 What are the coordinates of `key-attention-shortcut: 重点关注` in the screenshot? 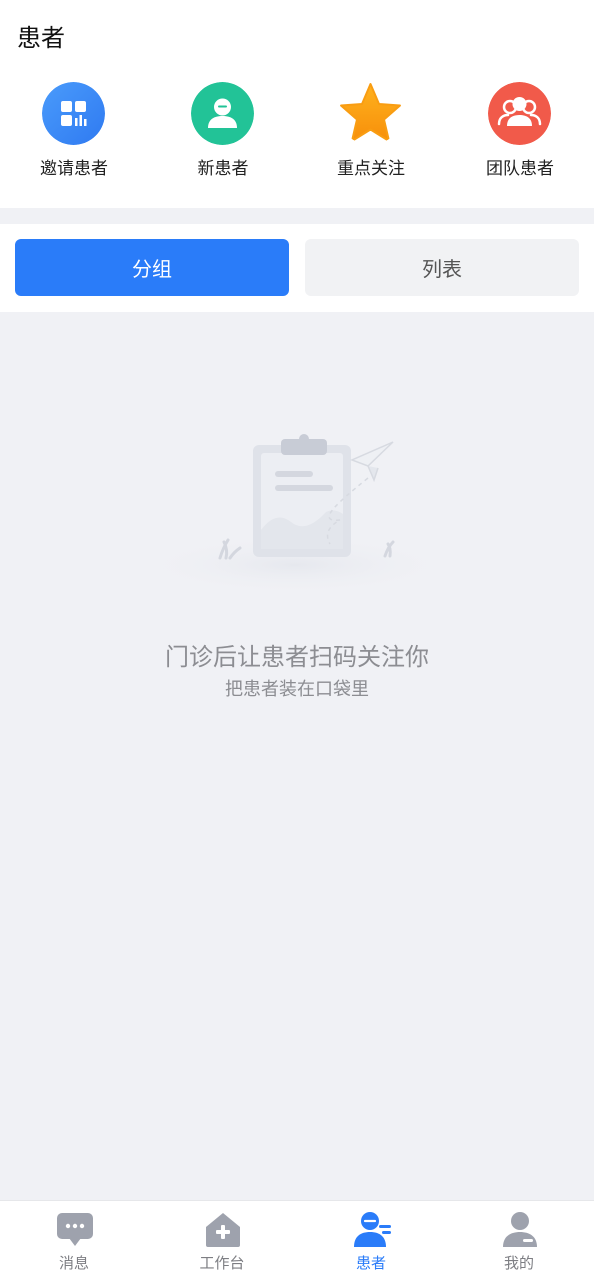 It's located at (371, 132).